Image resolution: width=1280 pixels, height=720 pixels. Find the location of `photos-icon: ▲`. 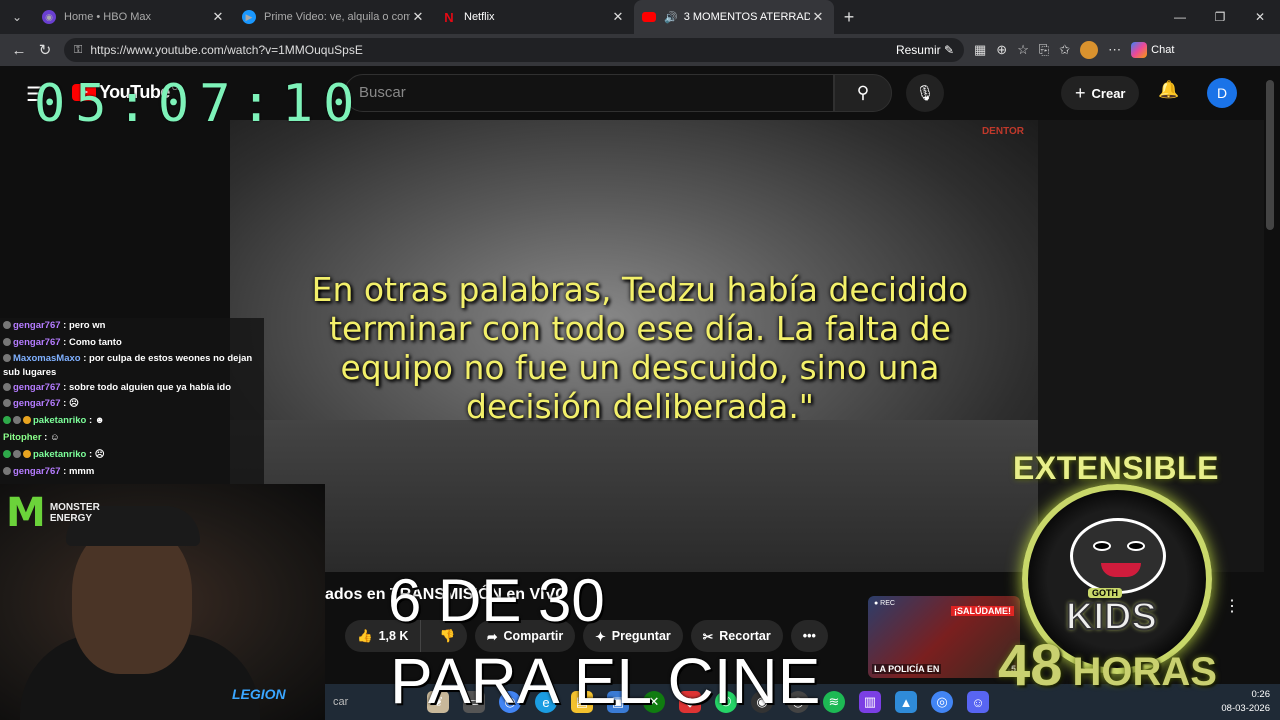

photos-icon: ▲ is located at coordinates (906, 702).